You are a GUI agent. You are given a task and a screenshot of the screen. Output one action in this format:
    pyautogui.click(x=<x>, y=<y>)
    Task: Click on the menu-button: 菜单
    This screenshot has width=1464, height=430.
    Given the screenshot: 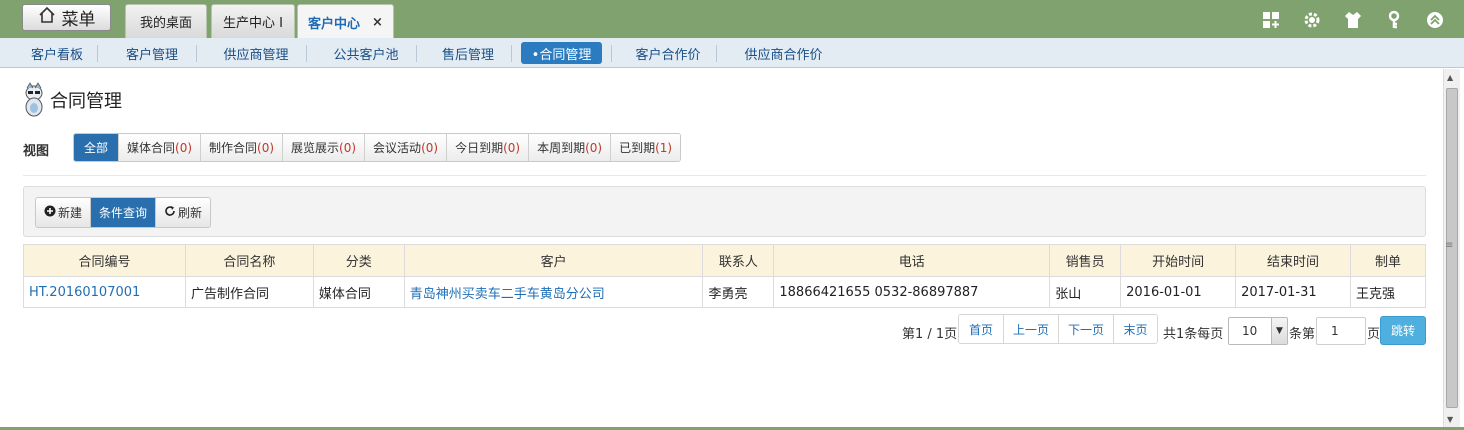 What is the action you would take?
    pyautogui.click(x=66, y=17)
    